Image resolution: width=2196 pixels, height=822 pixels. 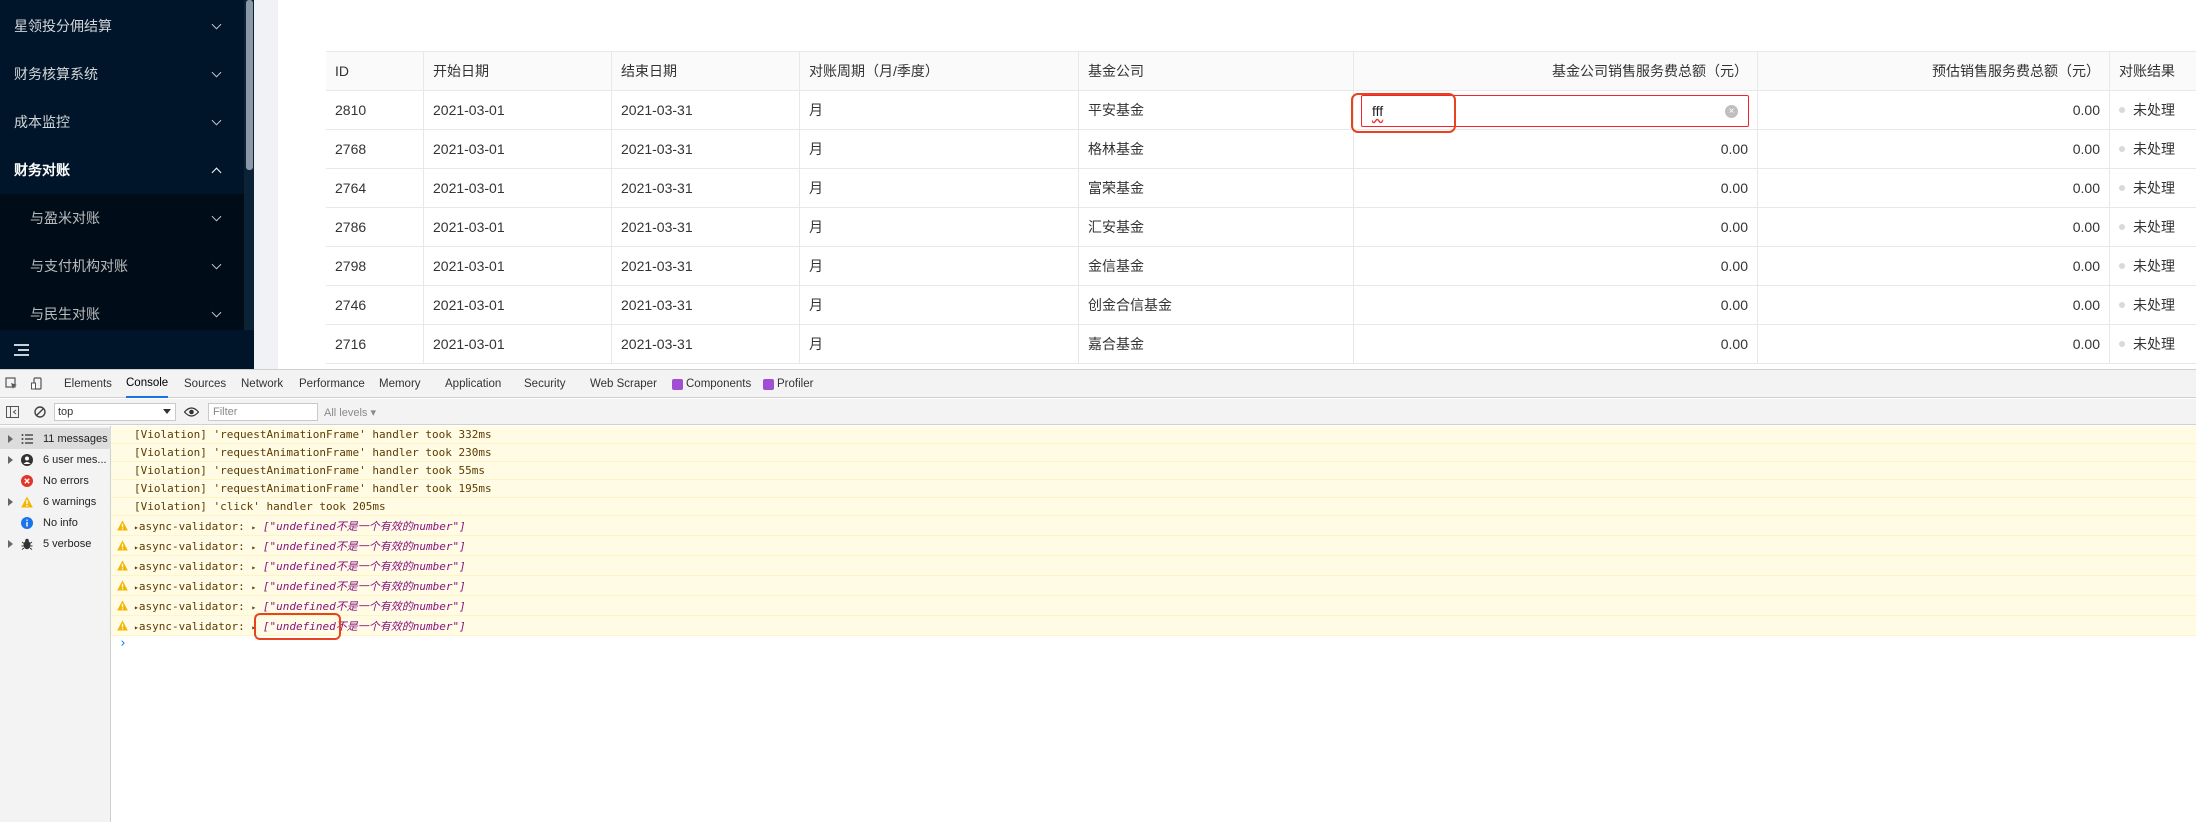 I want to click on console-sidebar-label: 6 warnings, so click(x=70, y=501).